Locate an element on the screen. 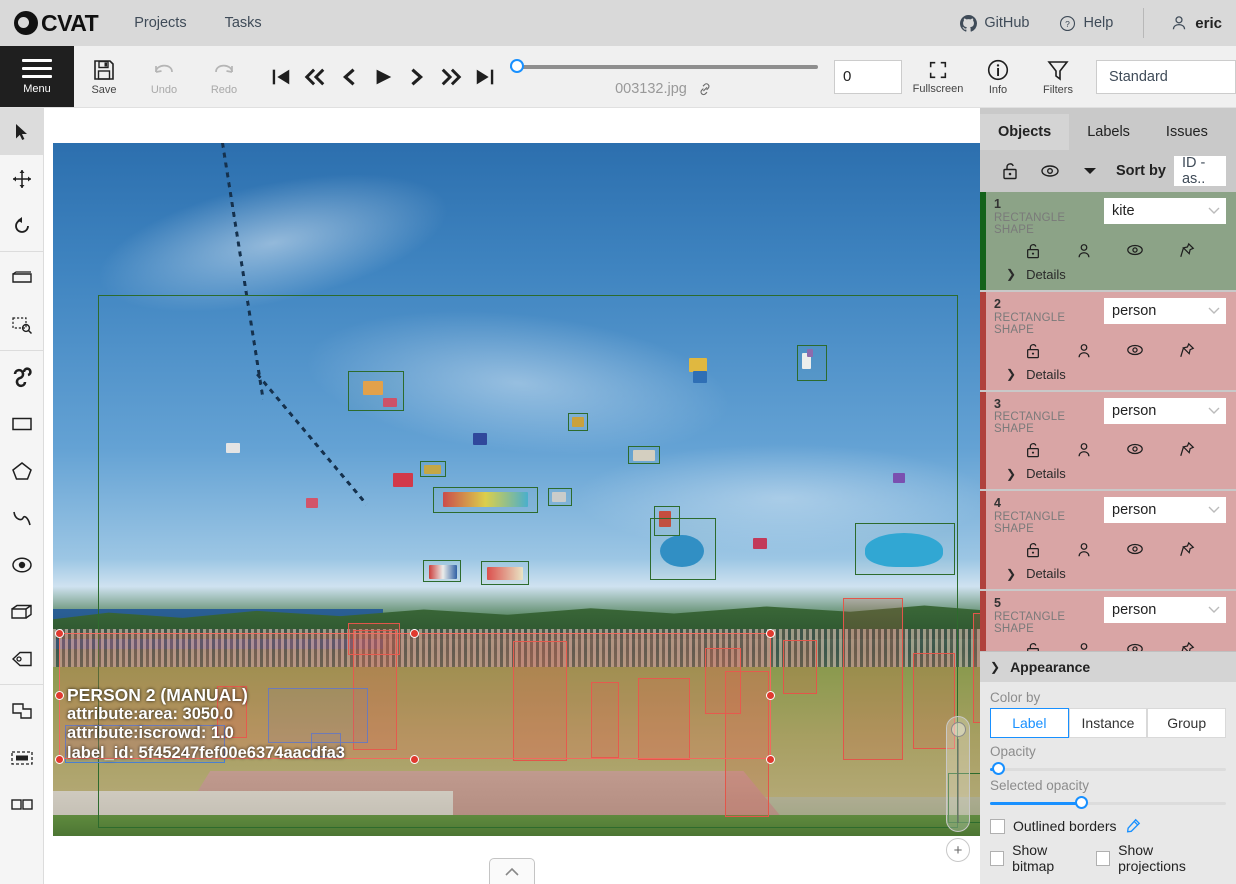 This screenshot has height=884, width=1236. outlined-borders-checkbox is located at coordinates (997, 826).